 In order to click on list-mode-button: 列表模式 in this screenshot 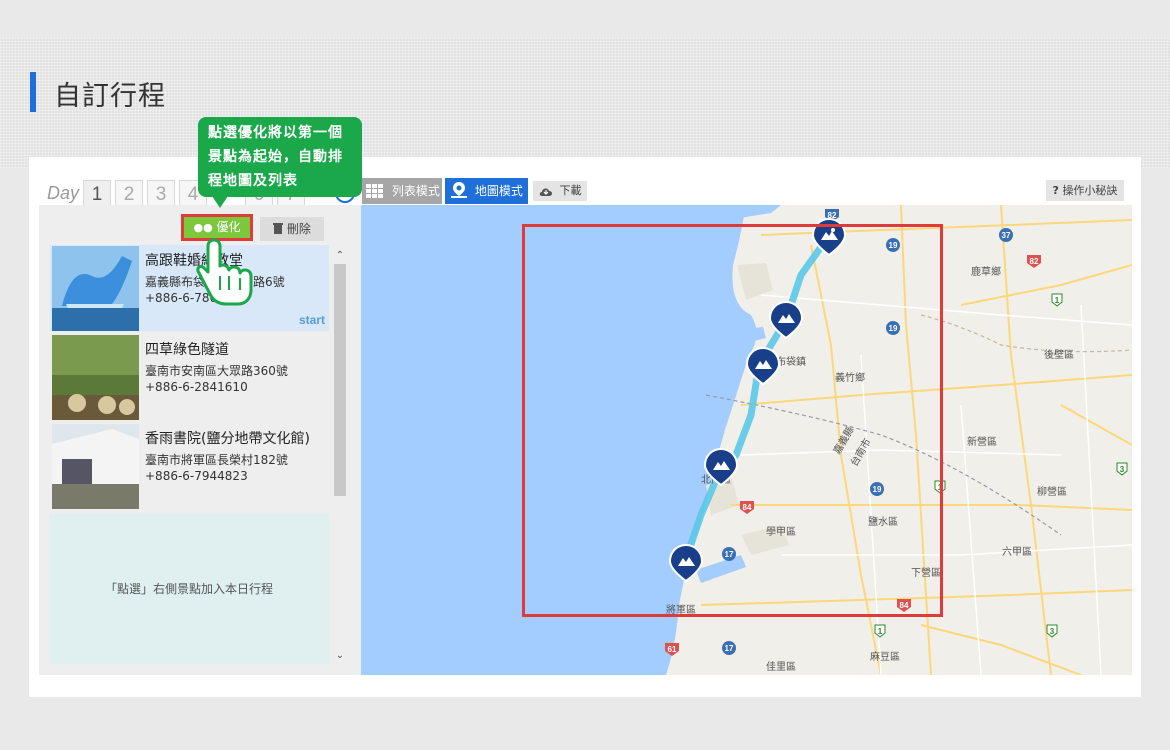, I will do `click(402, 191)`.